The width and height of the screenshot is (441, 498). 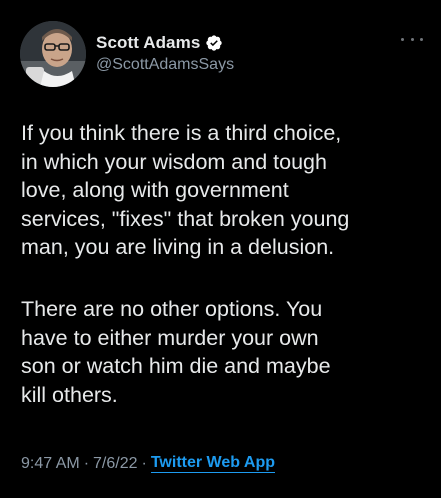 What do you see at coordinates (148, 463) in the screenshot?
I see `tweet-metadata: 9:47 AM · 7/6/22 · Twitter Web App` at bounding box center [148, 463].